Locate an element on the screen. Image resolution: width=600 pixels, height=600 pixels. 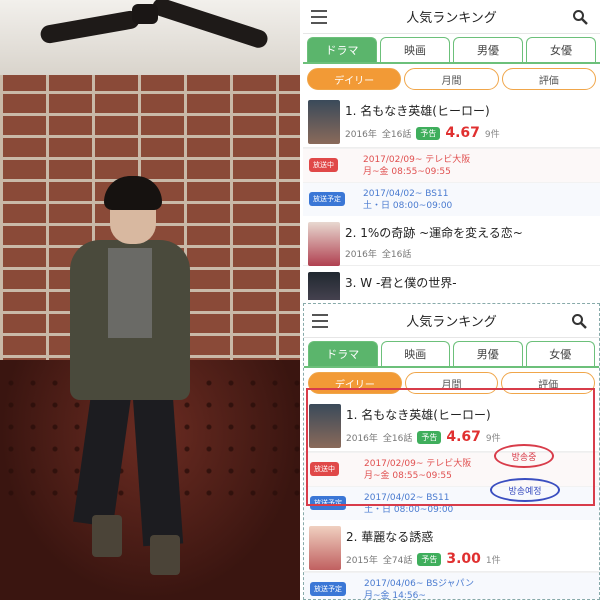
annotation-airing: 방송중 is located at coordinates (524, 456).